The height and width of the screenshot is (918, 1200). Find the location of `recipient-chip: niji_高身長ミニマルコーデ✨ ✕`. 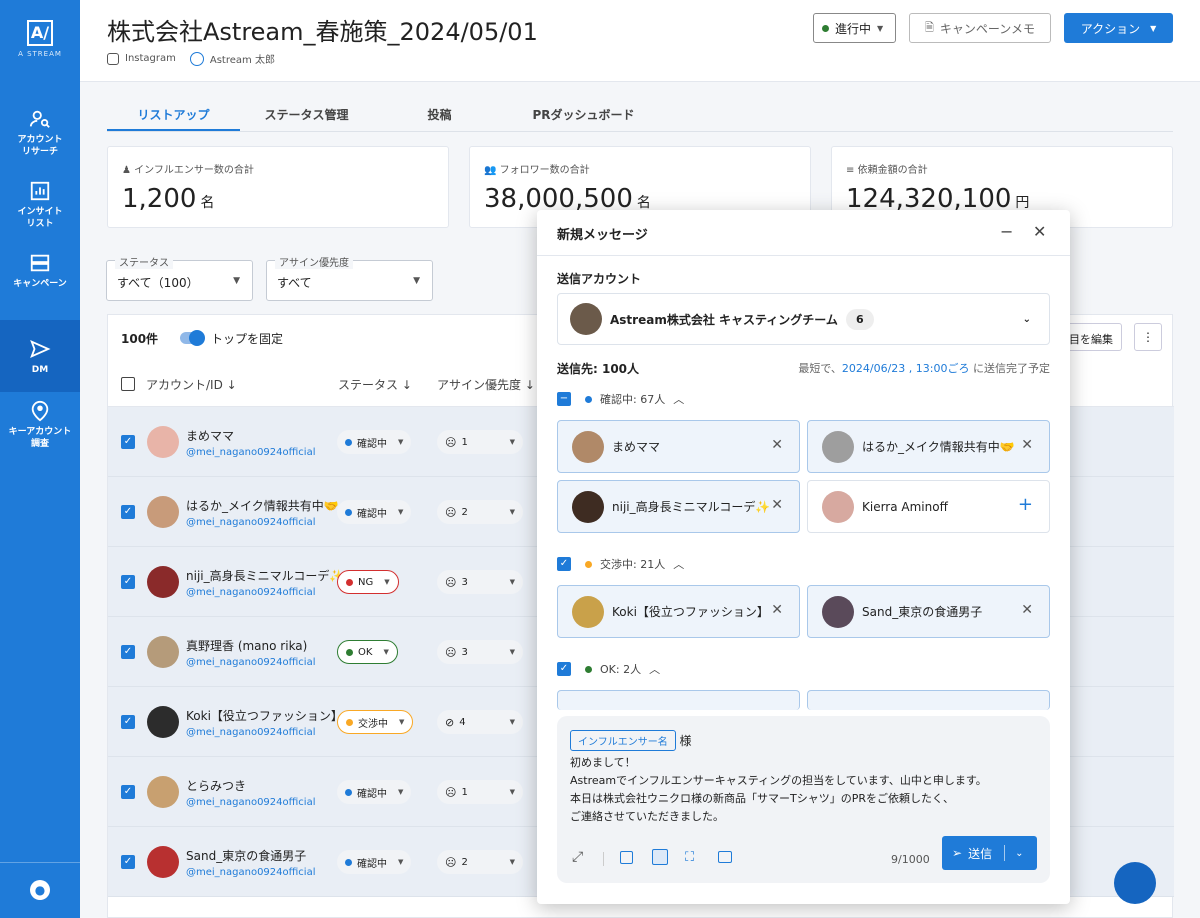

recipient-chip: niji_高身長ミニマルコーデ✨ ✕ is located at coordinates (678, 506).